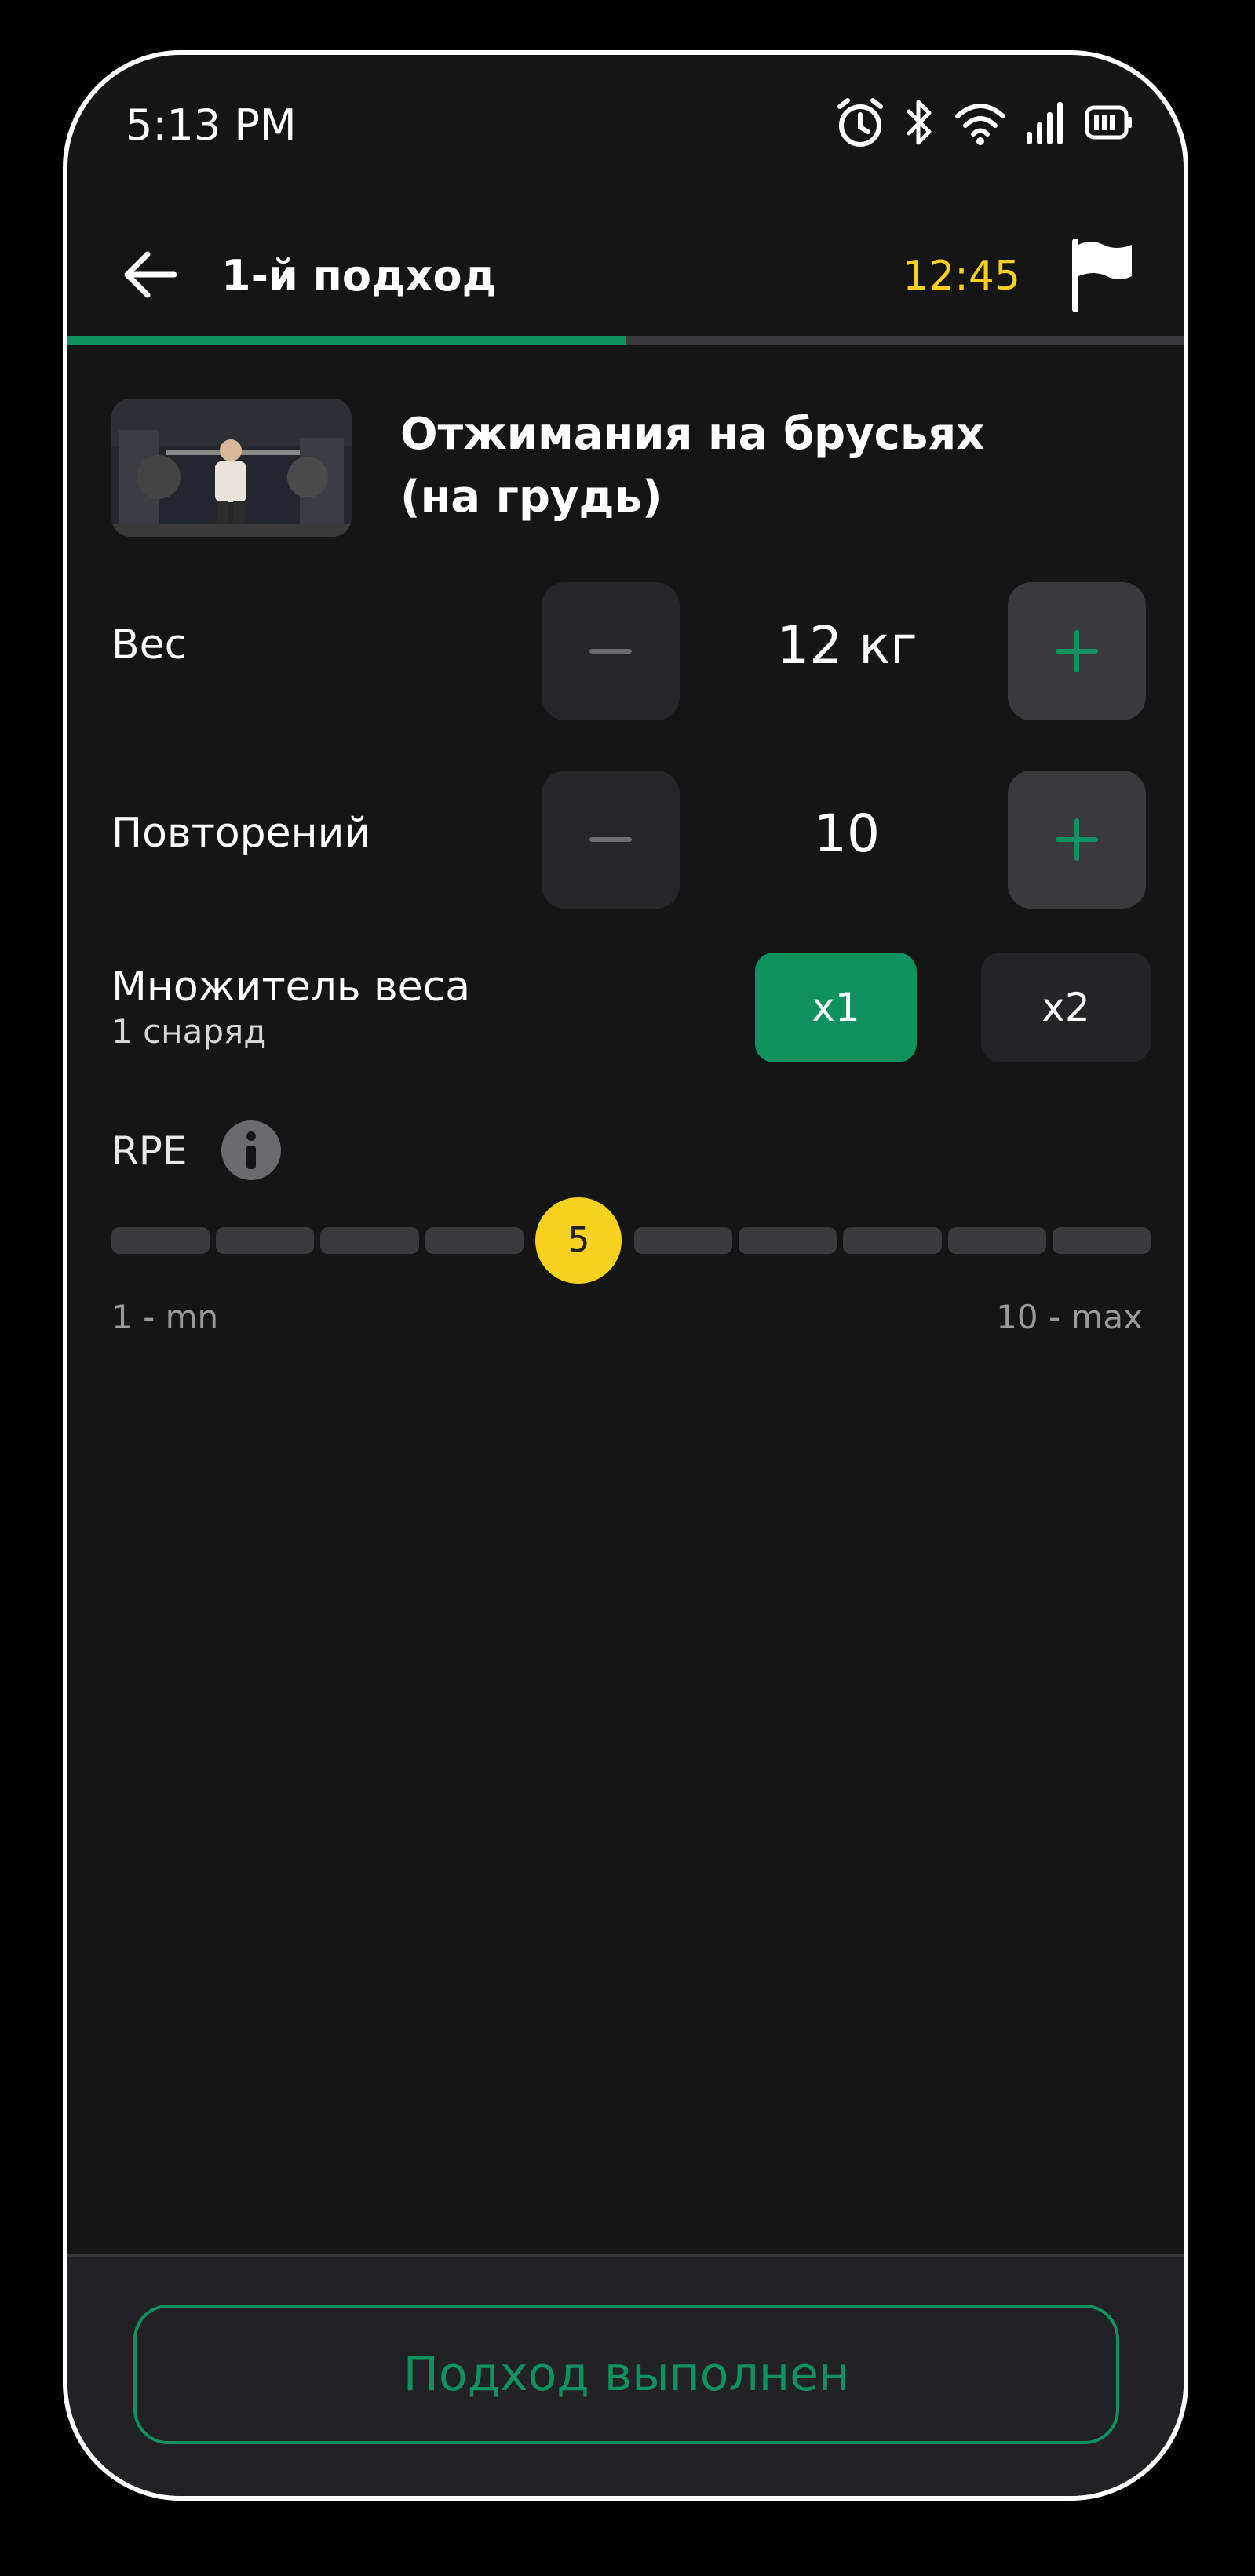 This screenshot has height=2576, width=1255. What do you see at coordinates (291, 987) in the screenshot?
I see `multiplier-label: Множитель веса` at bounding box center [291, 987].